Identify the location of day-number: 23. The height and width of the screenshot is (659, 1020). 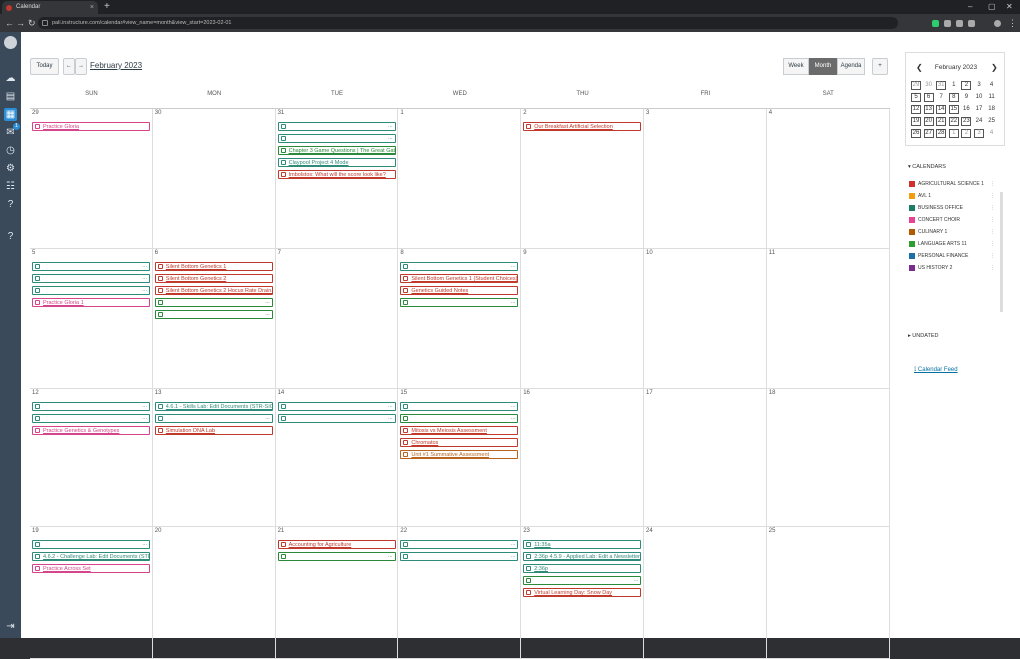
(526, 531).